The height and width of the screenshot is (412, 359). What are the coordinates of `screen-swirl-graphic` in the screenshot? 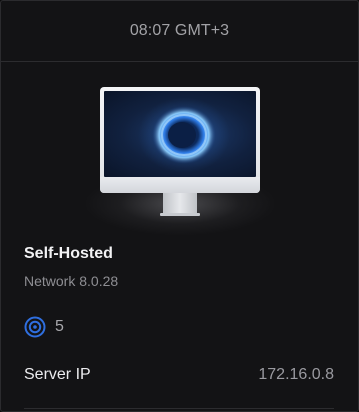 It's located at (184, 135).